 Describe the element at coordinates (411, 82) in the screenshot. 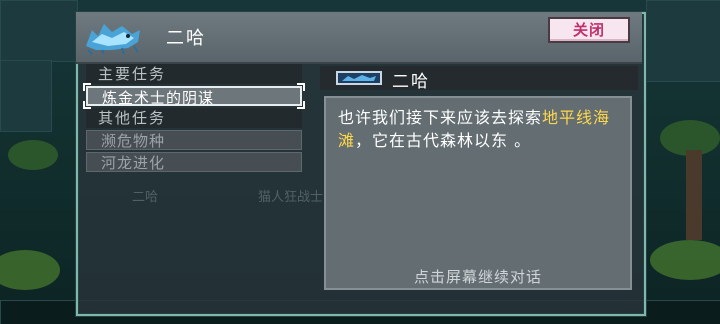

I see `detail-name: 二哈` at that location.